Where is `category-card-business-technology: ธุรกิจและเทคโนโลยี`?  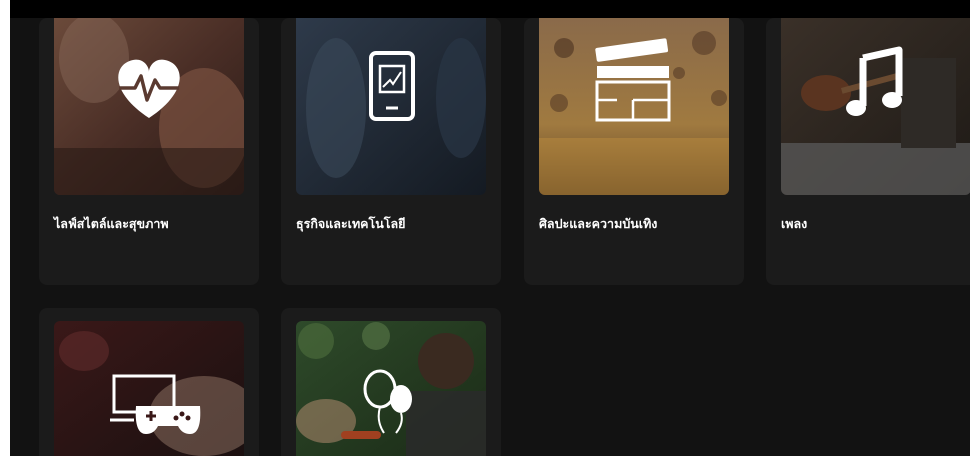 category-card-business-technology: ธุรกิจและเทคโนโลยี is located at coordinates (391, 151).